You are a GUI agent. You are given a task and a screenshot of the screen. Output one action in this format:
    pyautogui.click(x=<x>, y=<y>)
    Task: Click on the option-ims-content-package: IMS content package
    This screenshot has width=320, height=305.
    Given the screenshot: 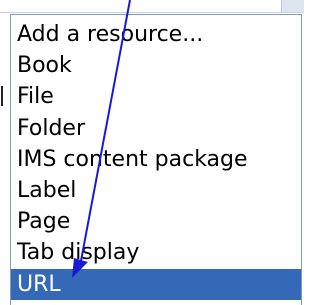 What is the action you would take?
    pyautogui.click(x=156, y=159)
    